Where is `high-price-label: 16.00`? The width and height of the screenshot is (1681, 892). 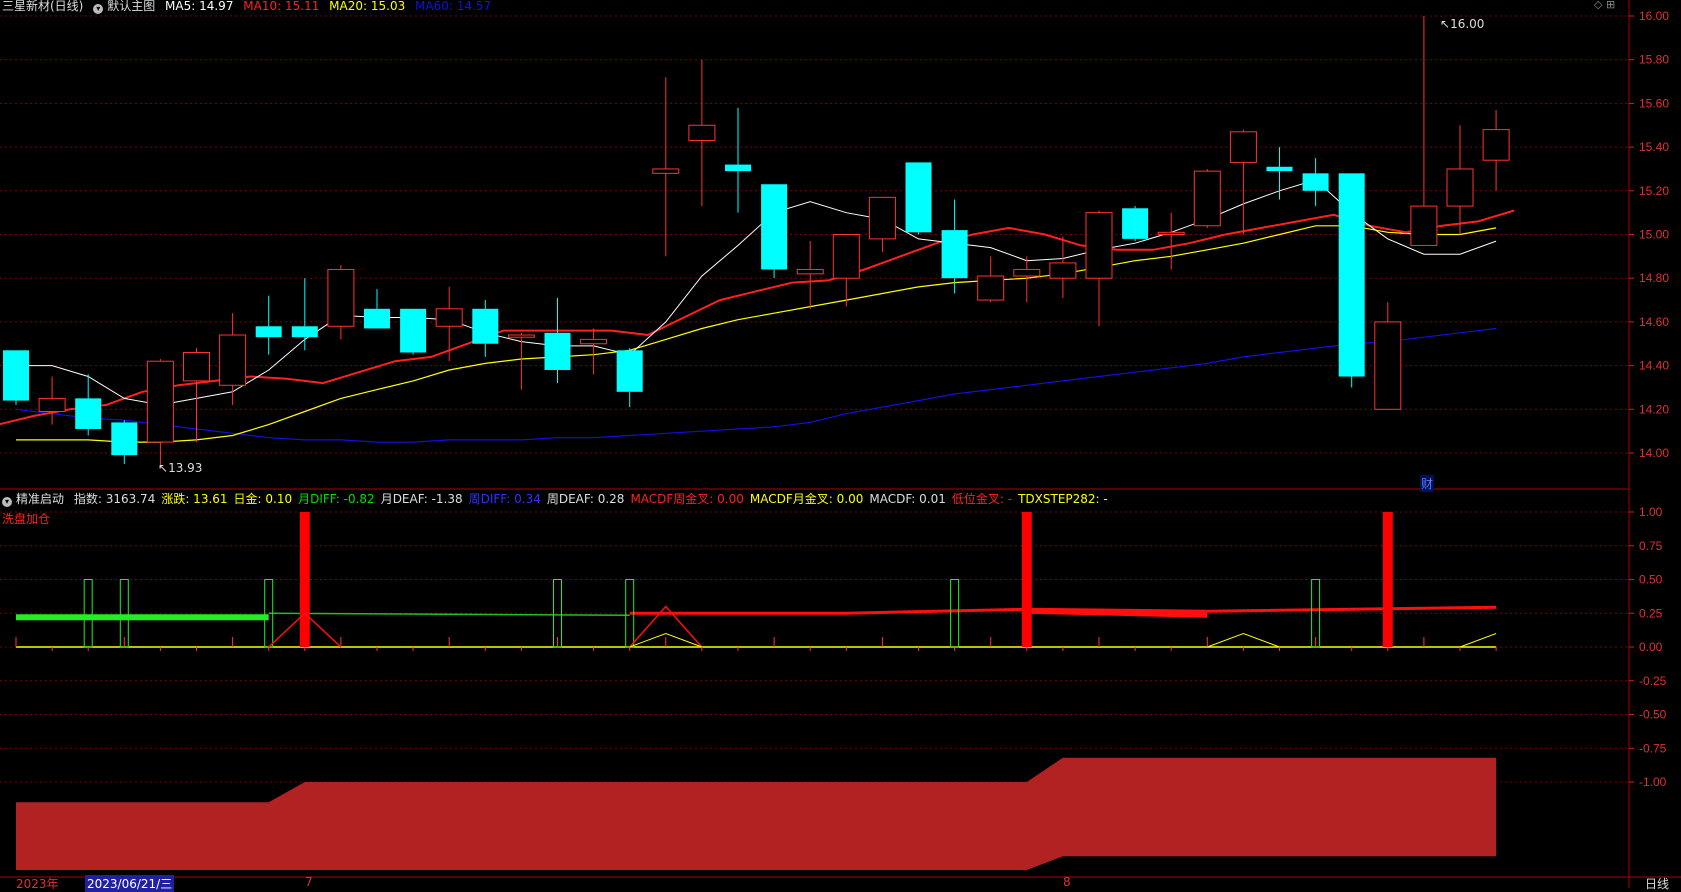 high-price-label: 16.00 is located at coordinates (1467, 24).